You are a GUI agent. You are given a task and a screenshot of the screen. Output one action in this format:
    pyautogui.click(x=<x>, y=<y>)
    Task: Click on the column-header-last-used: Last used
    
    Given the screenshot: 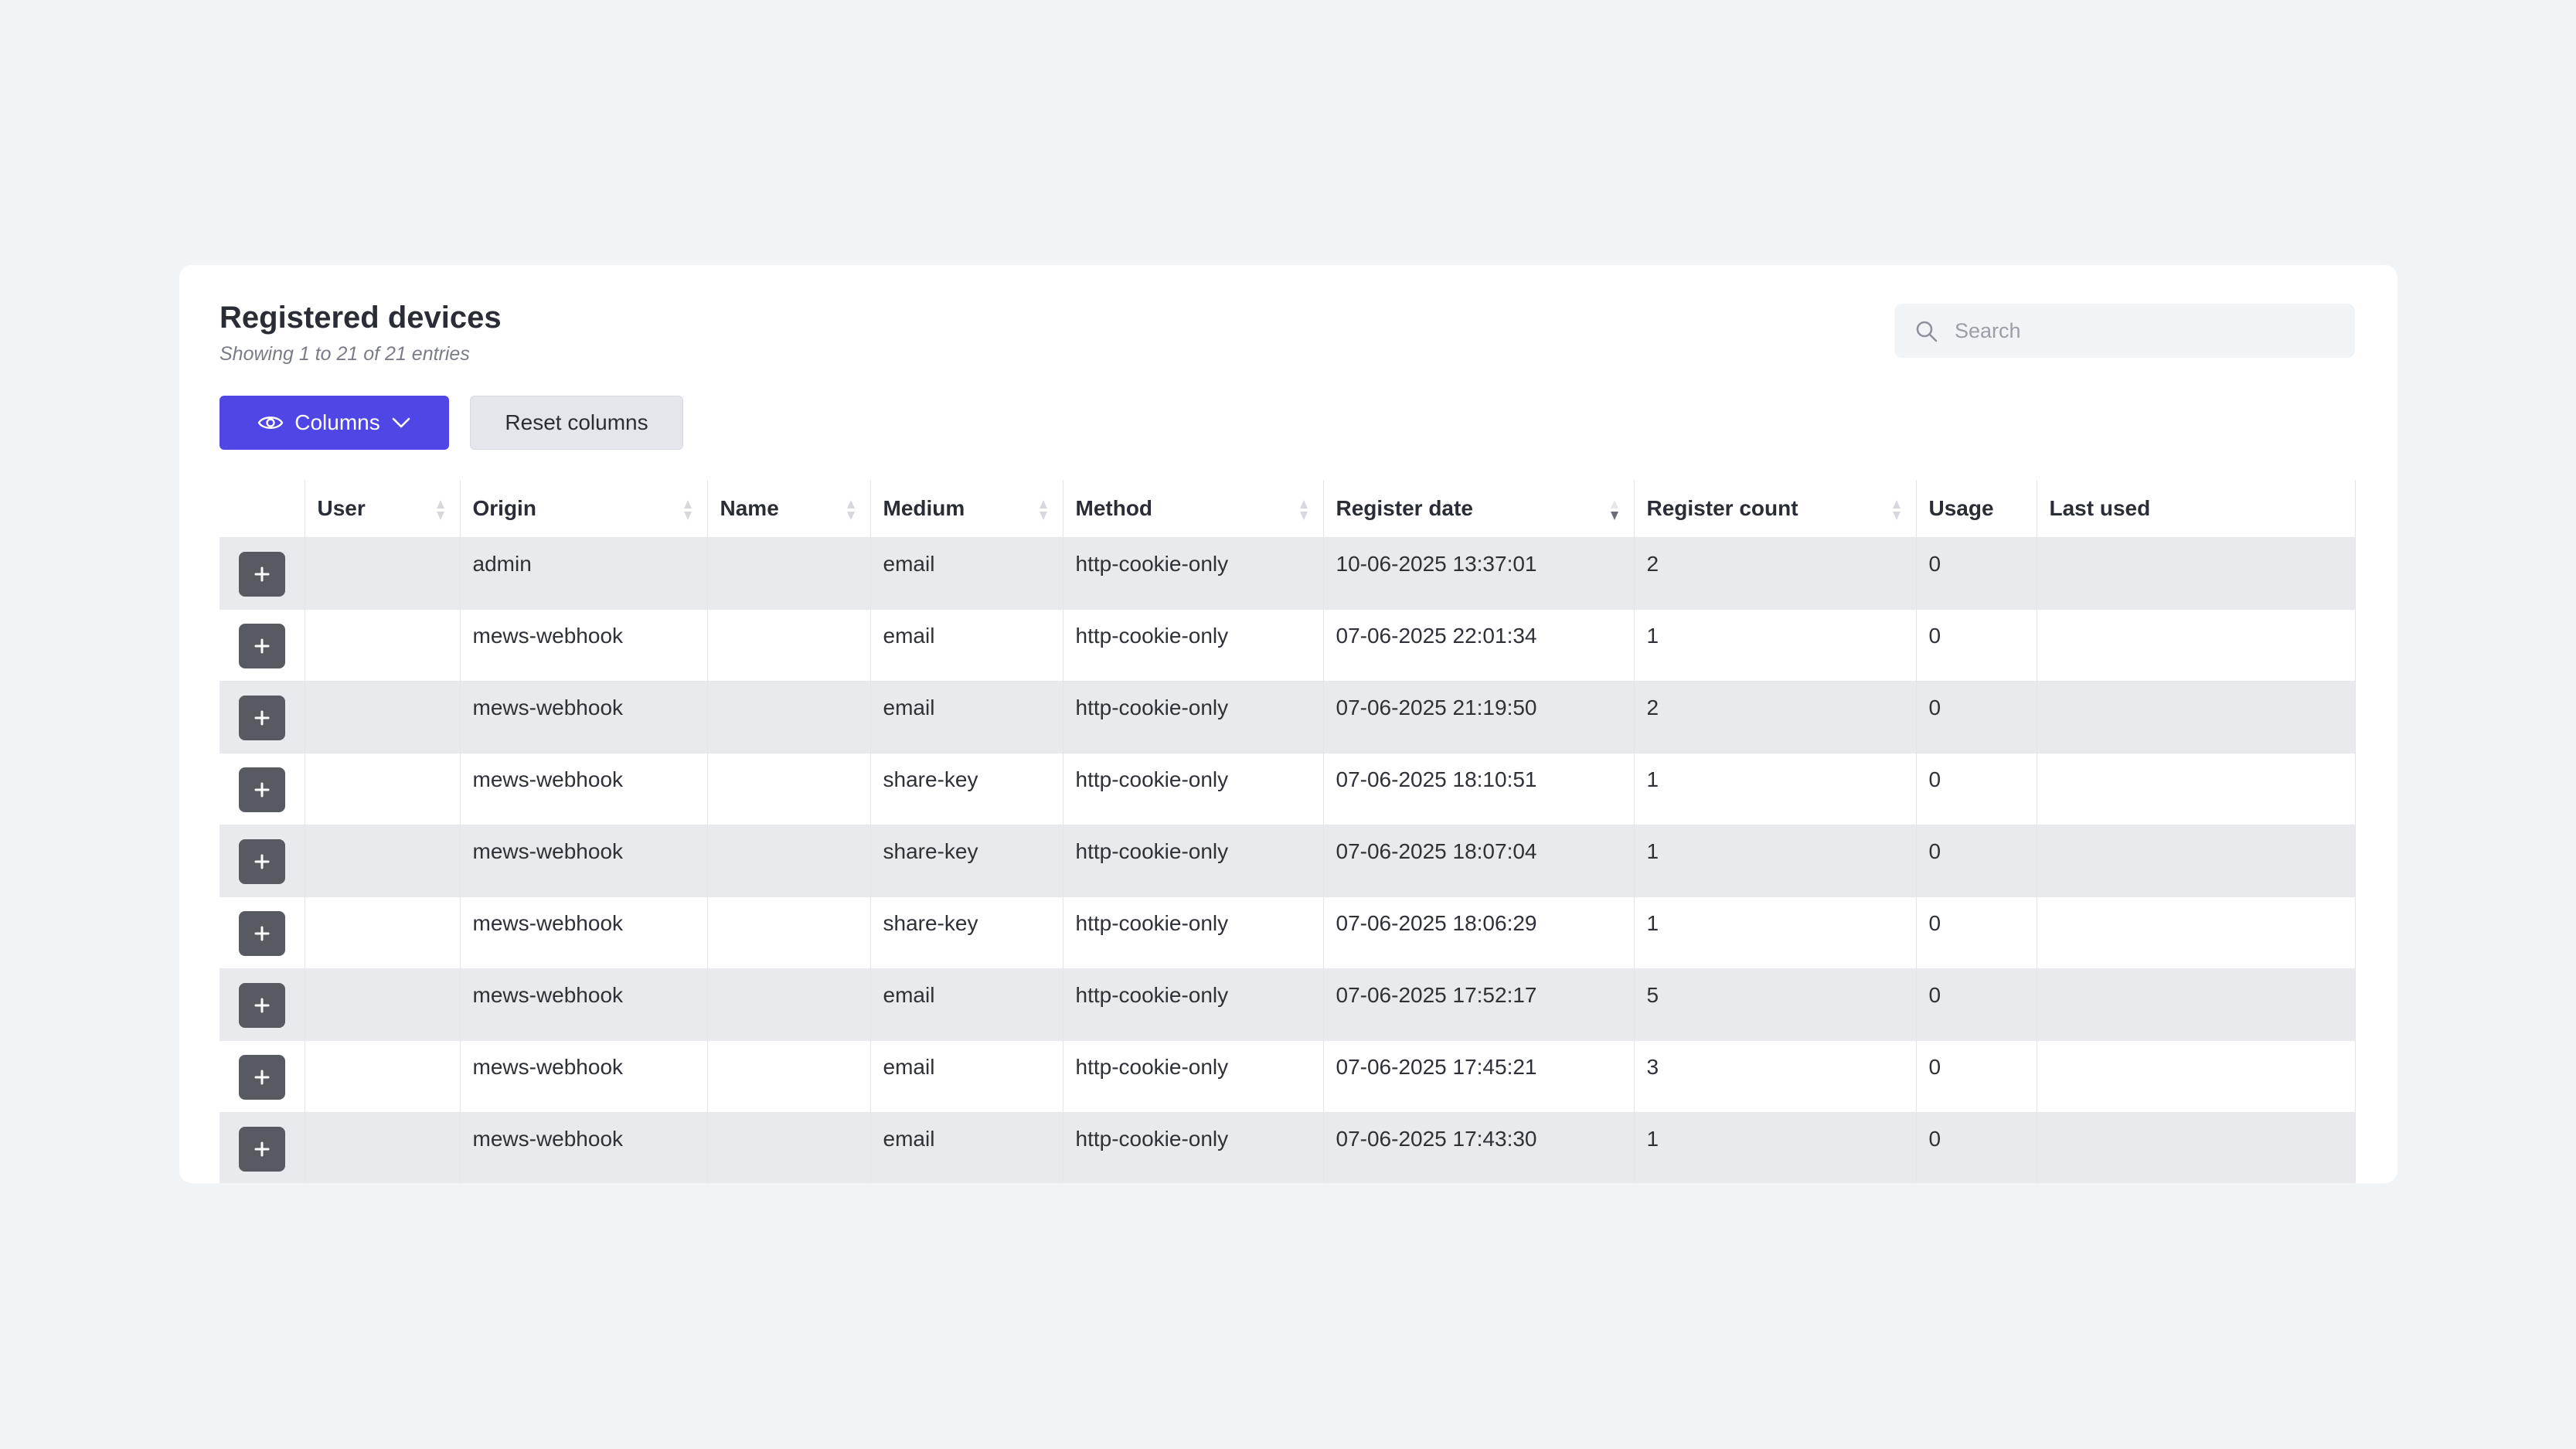 What is the action you would take?
    pyautogui.click(x=2196, y=509)
    